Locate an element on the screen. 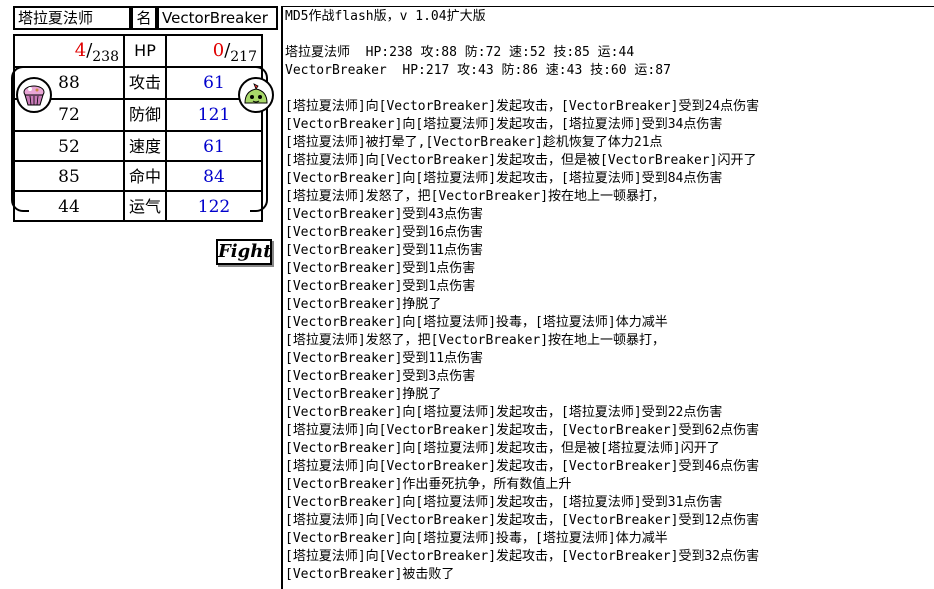 The height and width of the screenshot is (589, 934). left-hp: 4/238 is located at coordinates (70, 51).